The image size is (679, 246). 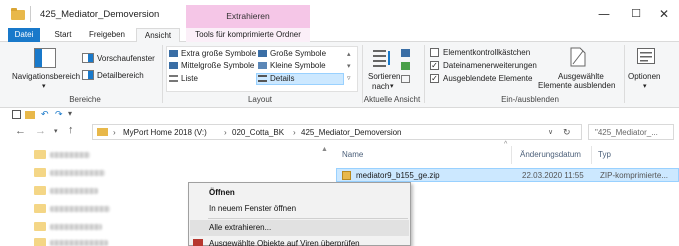 What do you see at coordinates (260, 99) in the screenshot?
I see `group-label-layout: Layout` at bounding box center [260, 99].